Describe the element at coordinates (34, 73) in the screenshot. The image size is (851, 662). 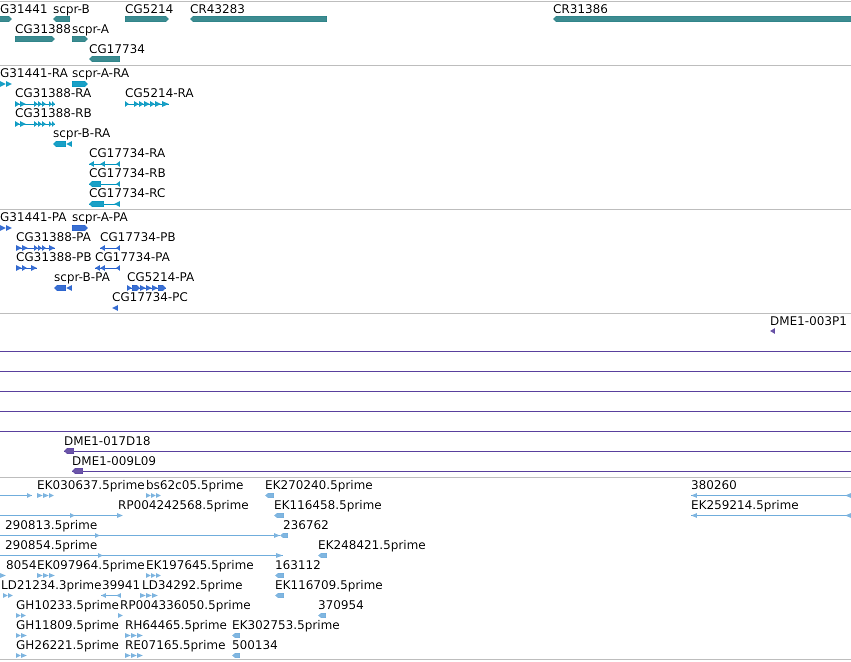
I see `feature-label: G31441-RA` at that location.